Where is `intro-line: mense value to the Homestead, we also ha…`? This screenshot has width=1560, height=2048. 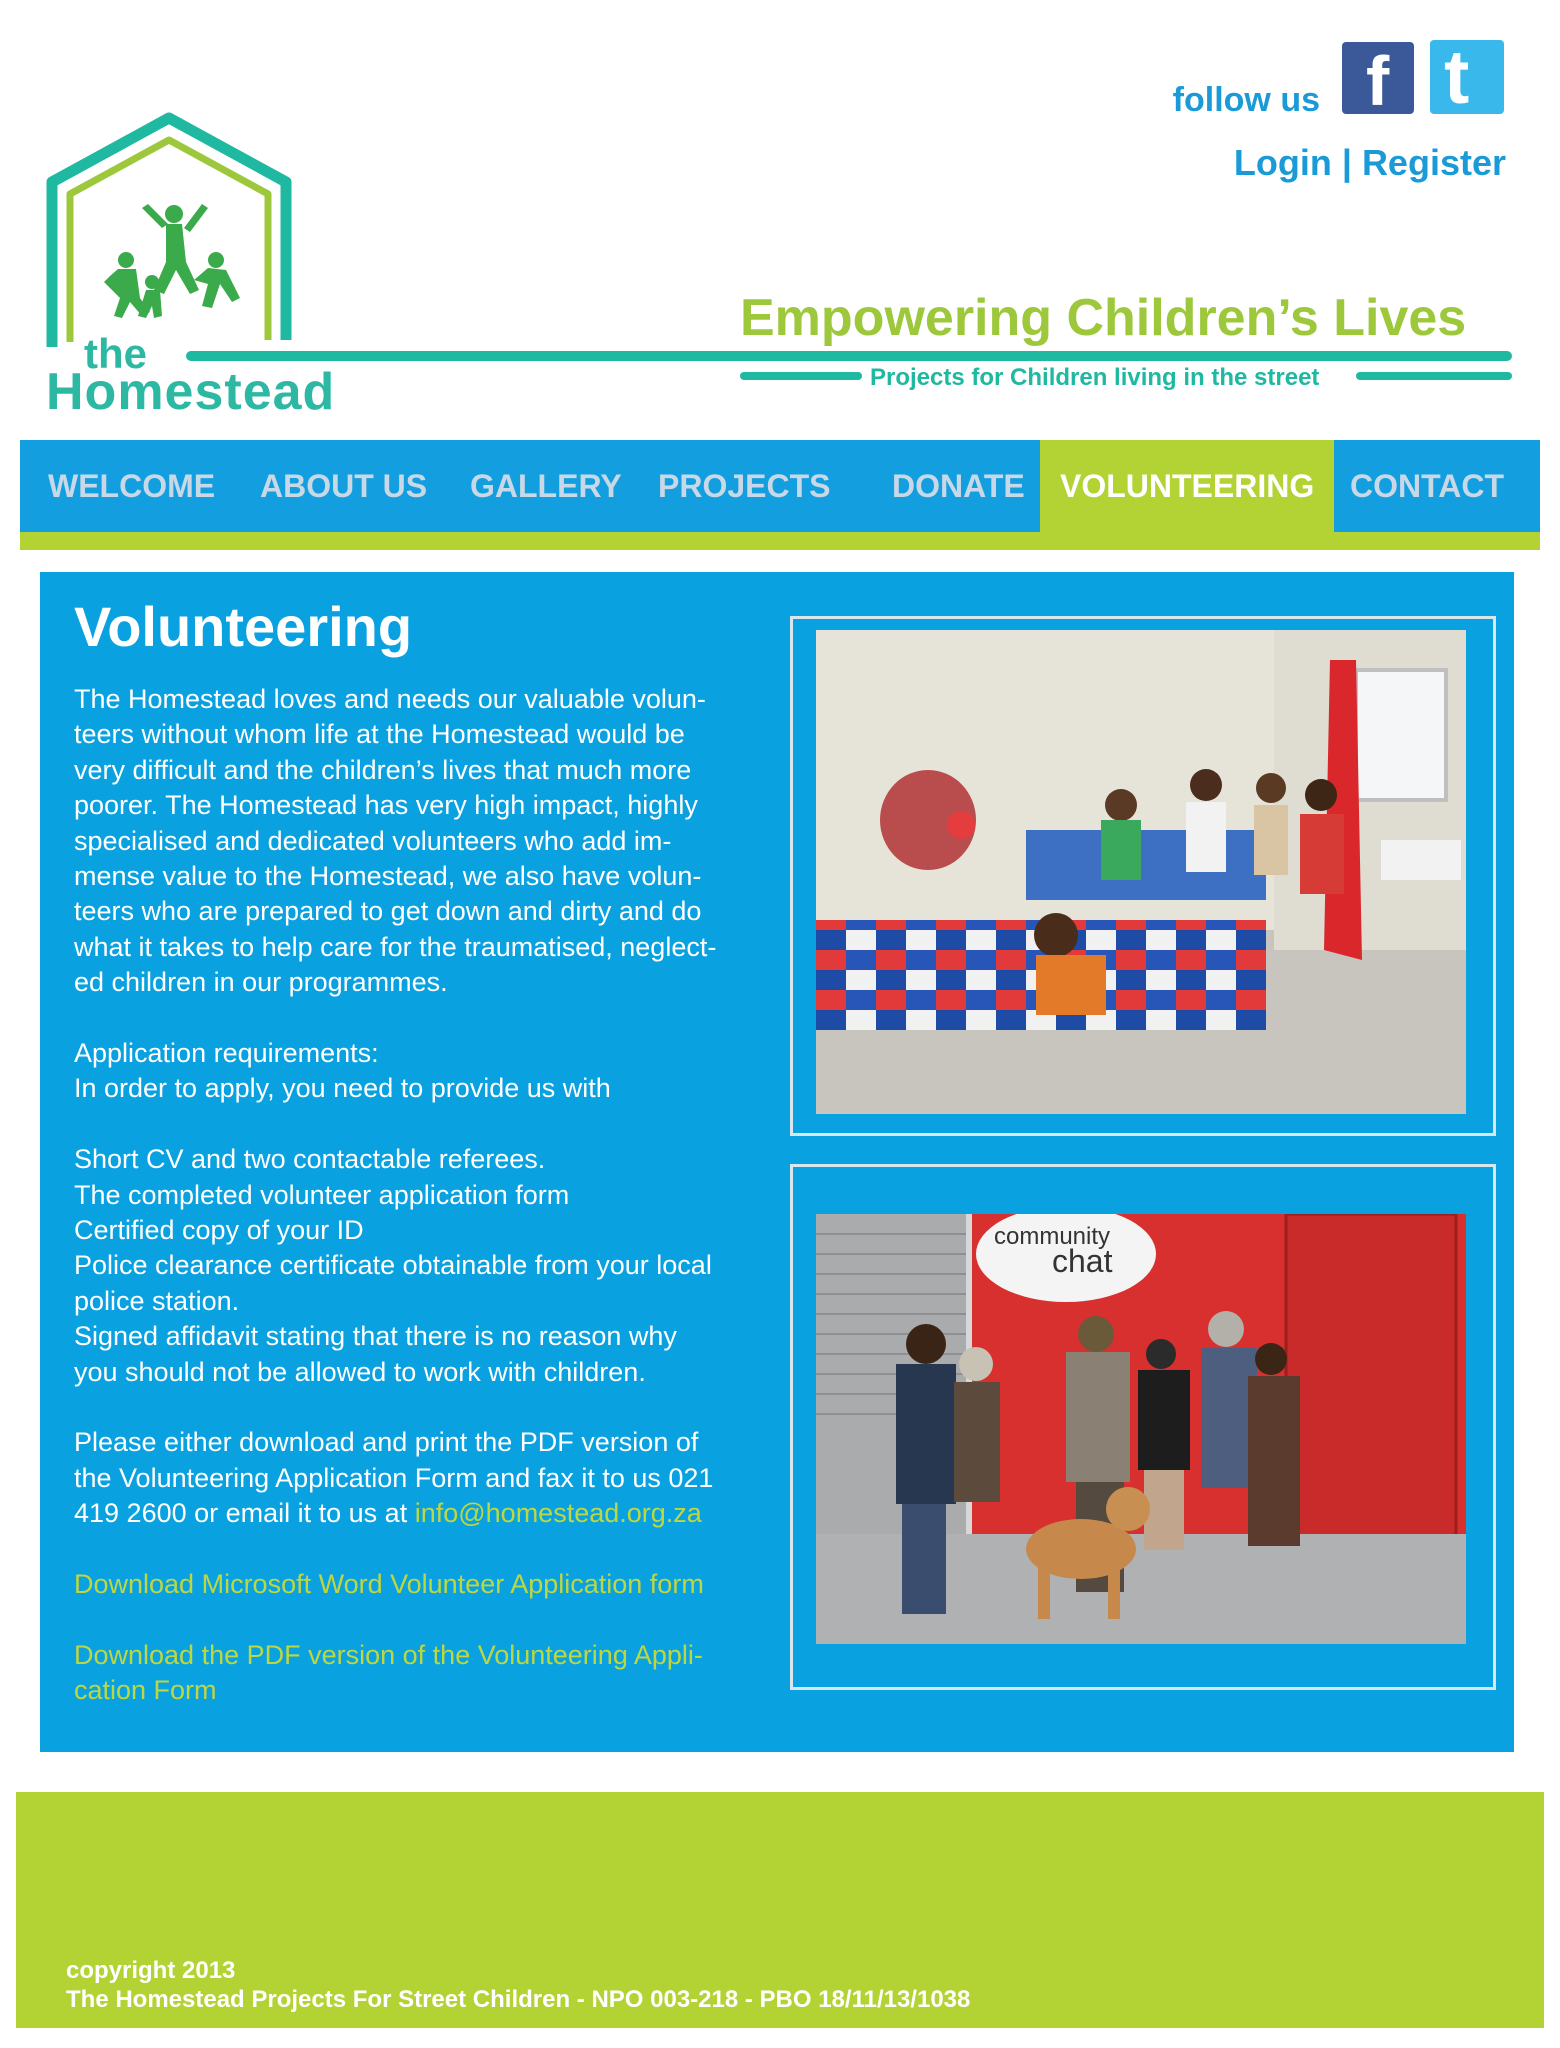 intro-line: mense value to the Homestead, we also ha… is located at coordinates (388, 876).